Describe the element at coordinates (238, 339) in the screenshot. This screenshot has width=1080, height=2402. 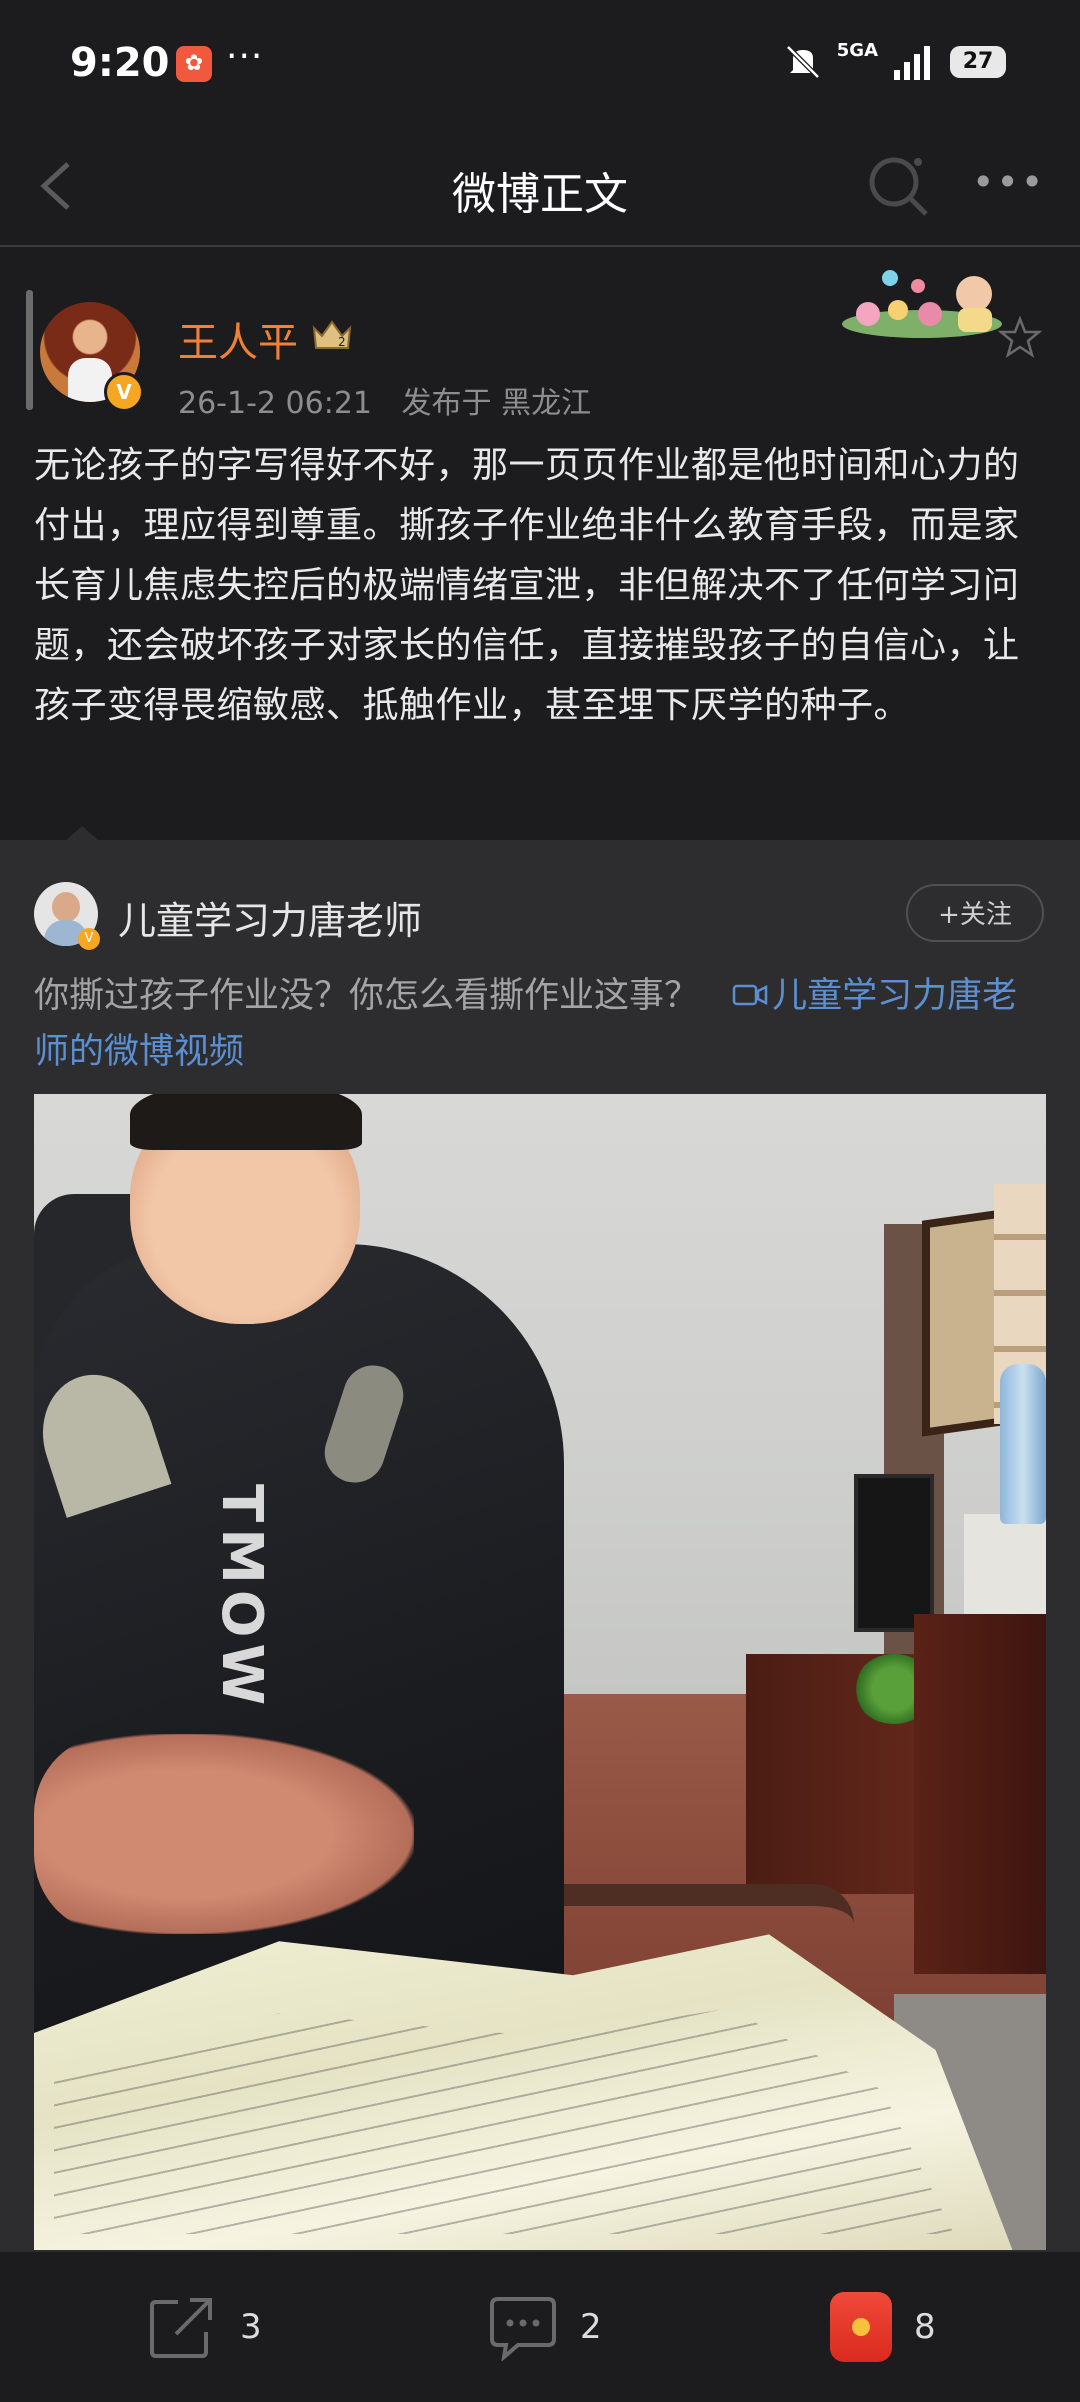
I see `author-name: 王人平` at that location.